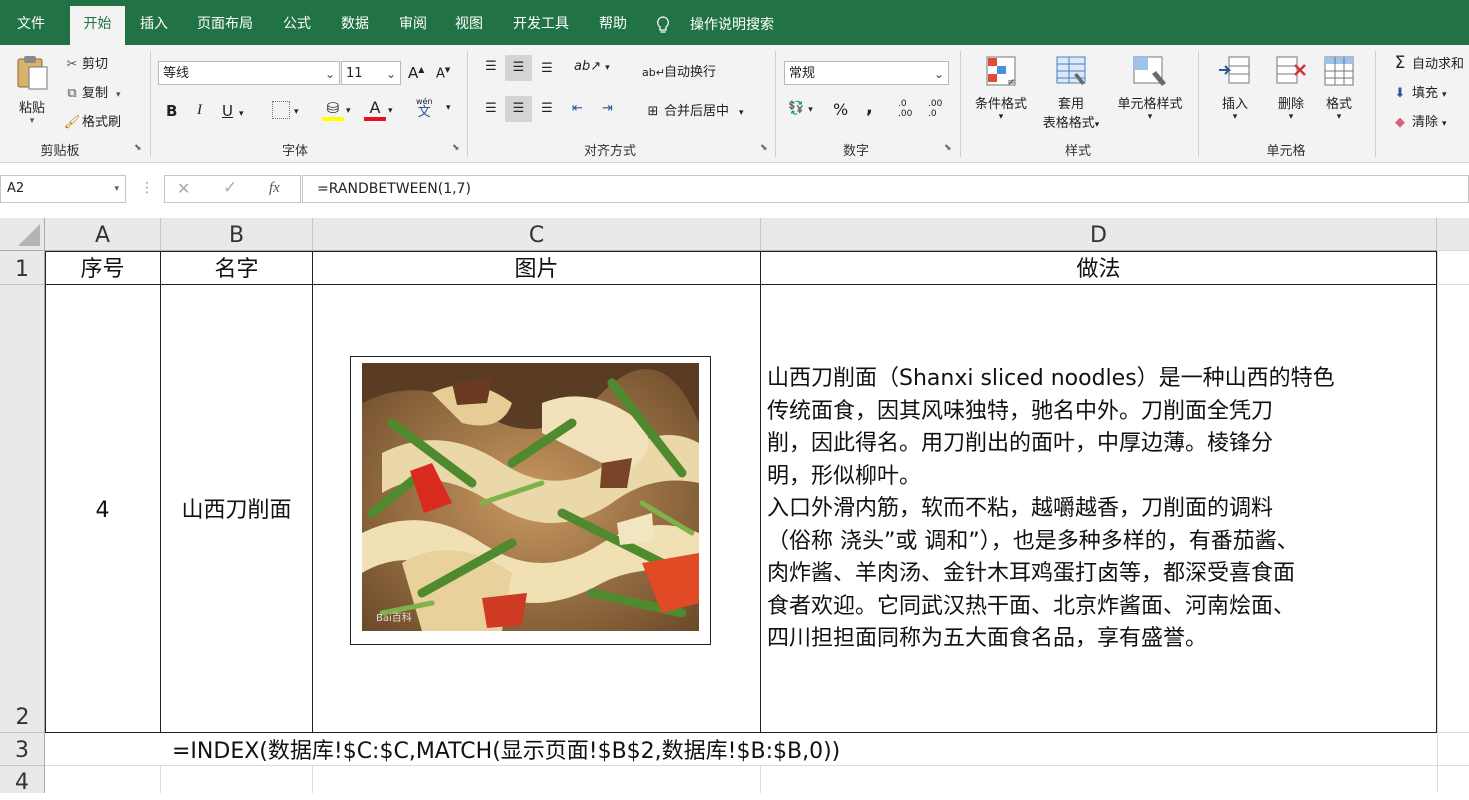  What do you see at coordinates (693, 109) in the screenshot?
I see `merge-center-button: ⊞ 合并后居中 ▾` at bounding box center [693, 109].